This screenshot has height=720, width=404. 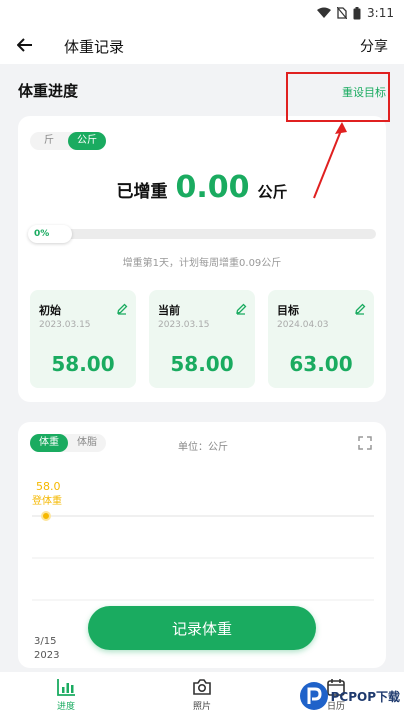 I want to click on app-bar: 体重记录 分享, so click(x=202, y=45).